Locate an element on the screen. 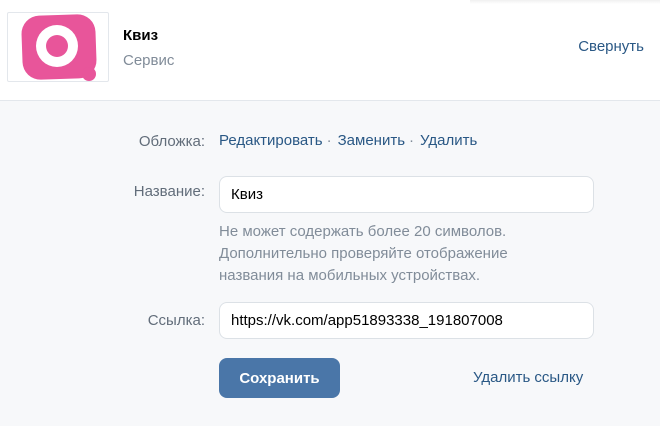 This screenshot has width=660, height=426. name-input is located at coordinates (406, 194).